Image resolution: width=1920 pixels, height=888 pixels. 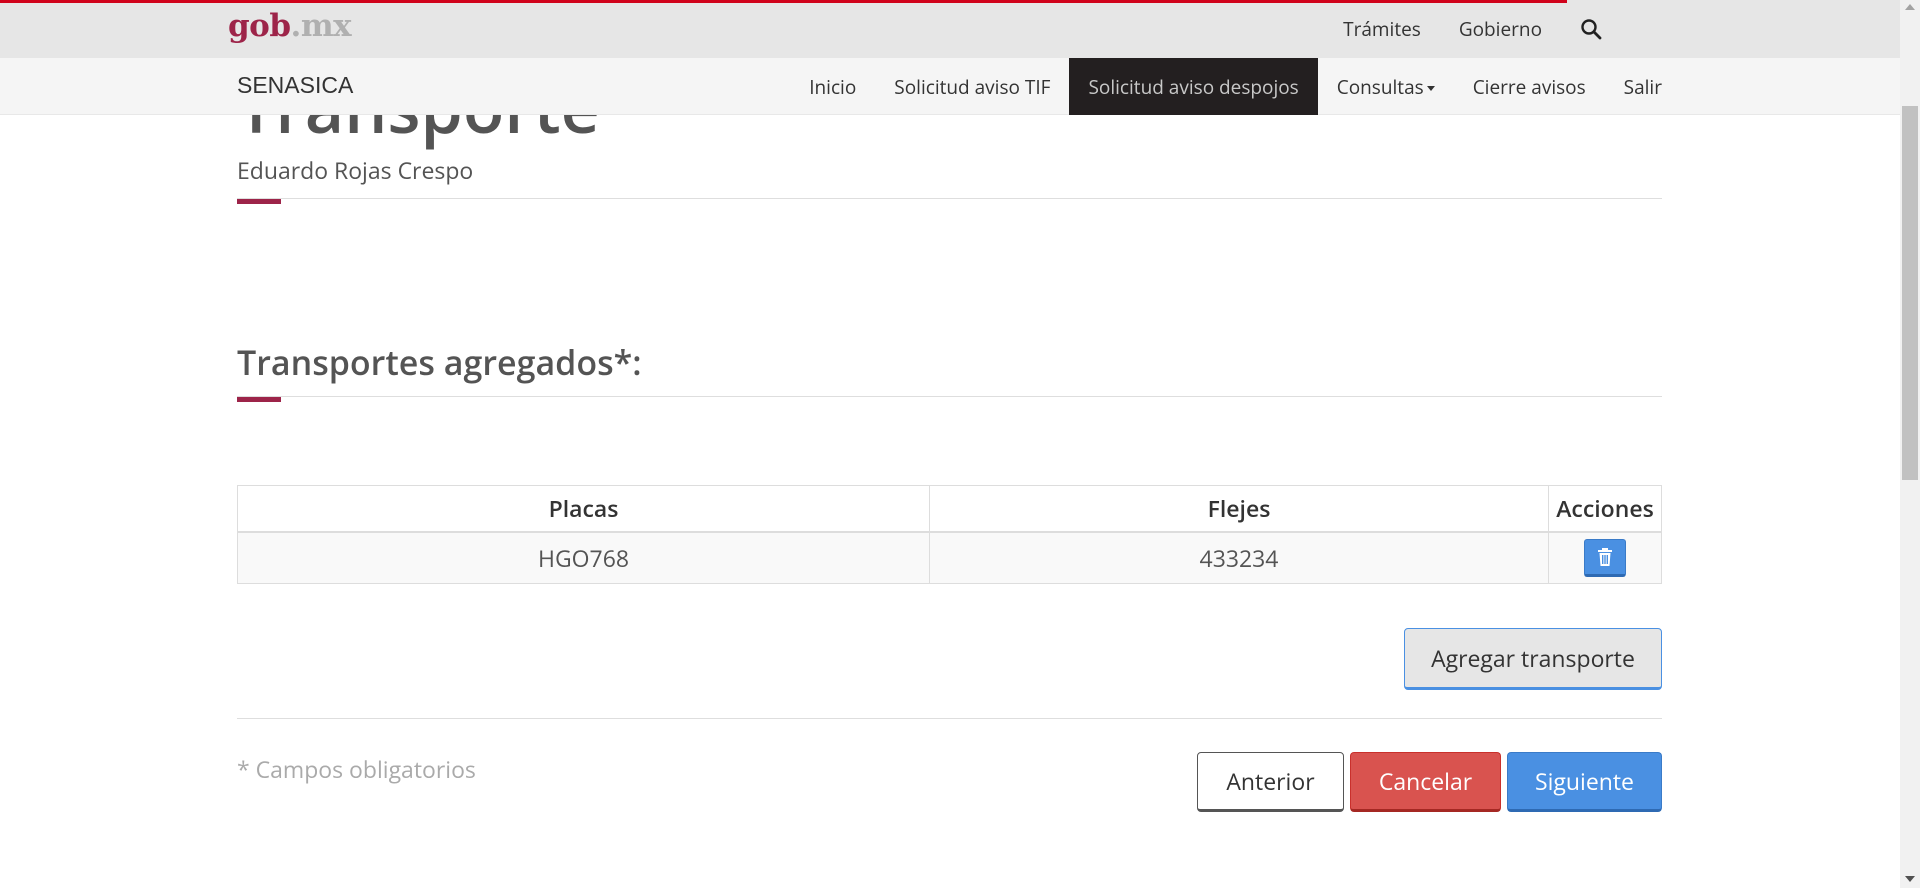 I want to click on trash-icon, so click(x=1605, y=556).